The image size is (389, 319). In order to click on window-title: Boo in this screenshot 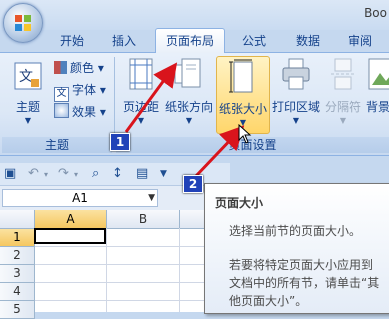, I will do `click(375, 13)`.